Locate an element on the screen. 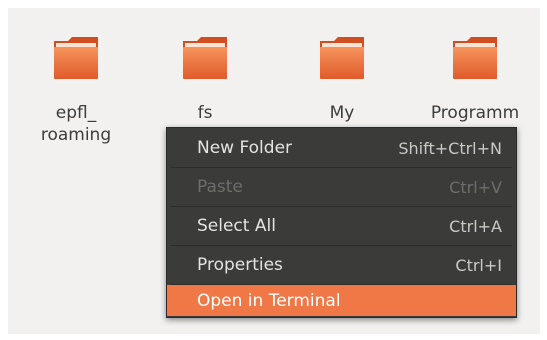 This screenshot has height=340, width=547. menu-item-shortcut: Ctrl+I is located at coordinates (478, 265).